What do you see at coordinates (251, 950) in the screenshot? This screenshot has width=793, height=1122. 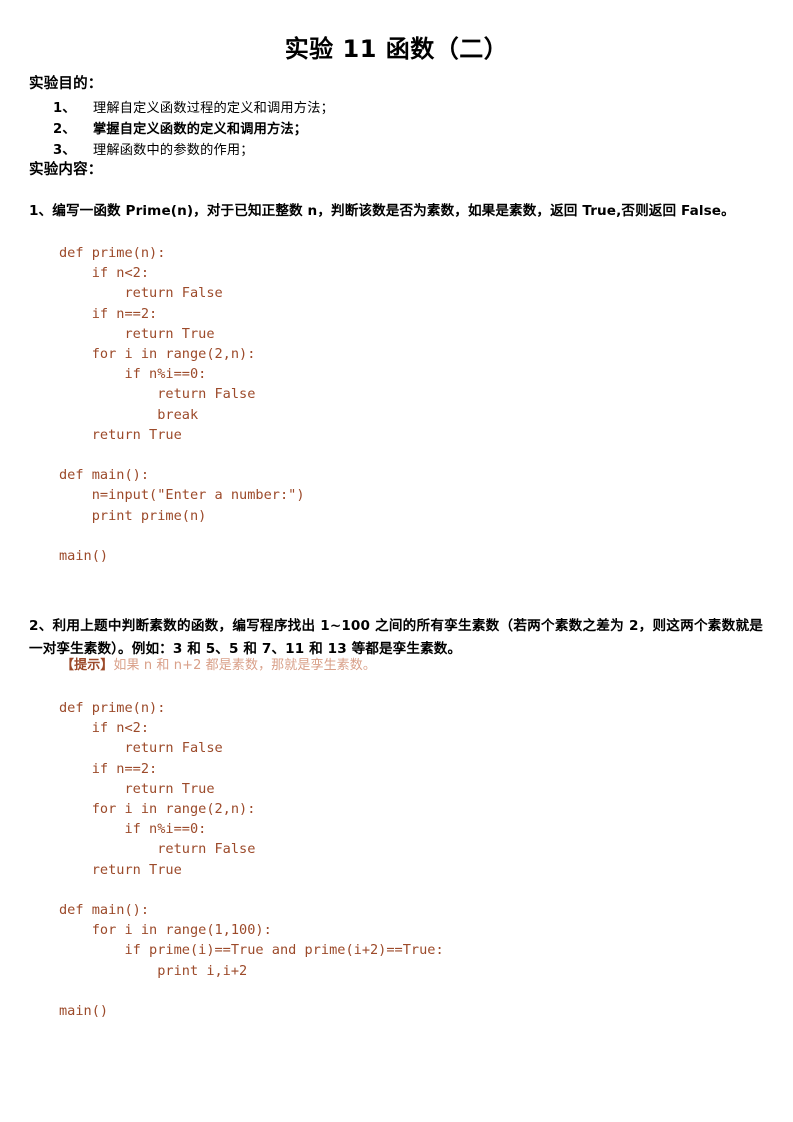 I see `code-line: if prime(i)==True and prime(i+2)==True:` at bounding box center [251, 950].